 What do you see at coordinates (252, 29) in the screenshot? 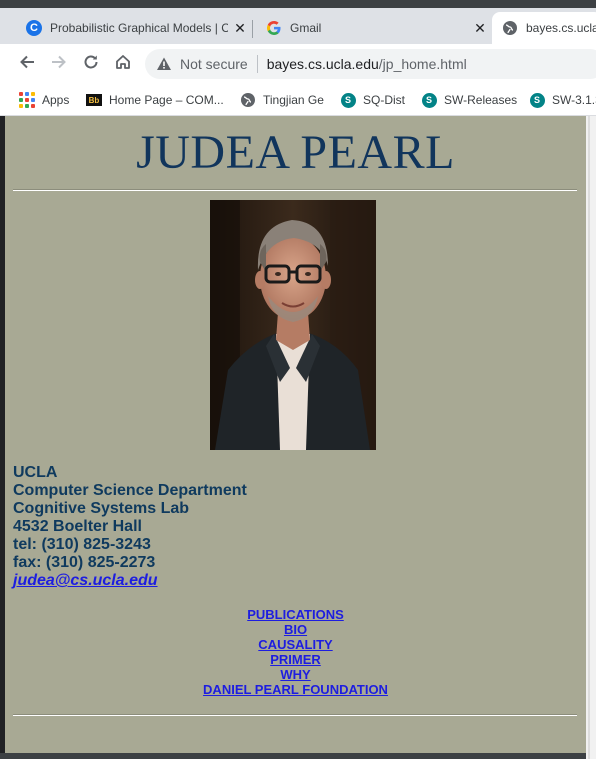
I see `tab-separator` at bounding box center [252, 29].